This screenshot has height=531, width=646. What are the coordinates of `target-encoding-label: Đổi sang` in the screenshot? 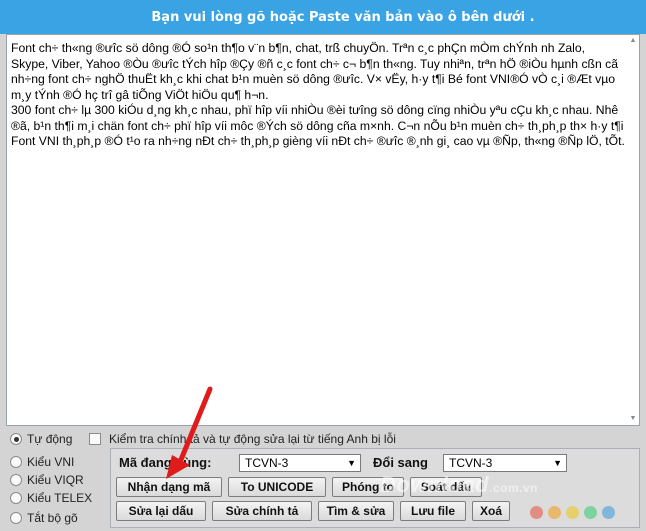 It's located at (400, 462).